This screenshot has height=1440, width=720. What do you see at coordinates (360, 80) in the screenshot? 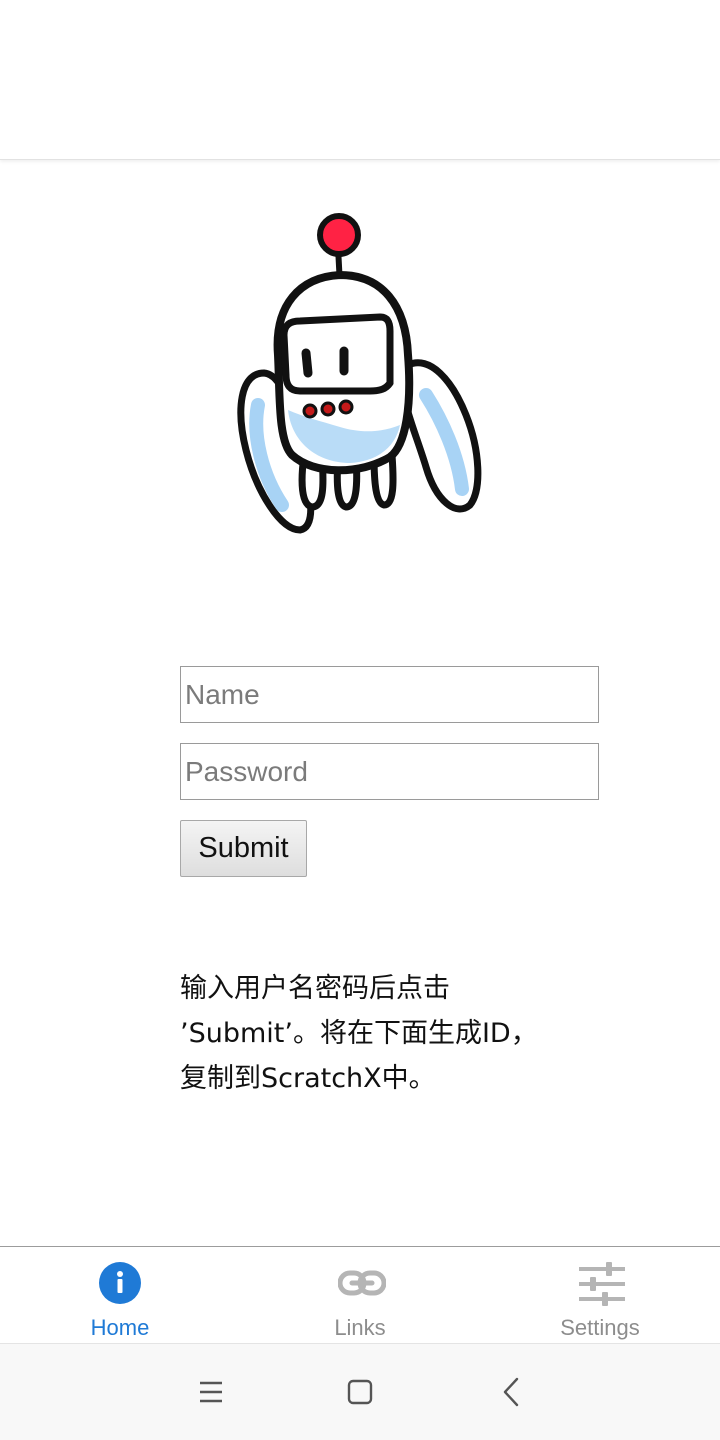
I see `top-app-bar` at bounding box center [360, 80].